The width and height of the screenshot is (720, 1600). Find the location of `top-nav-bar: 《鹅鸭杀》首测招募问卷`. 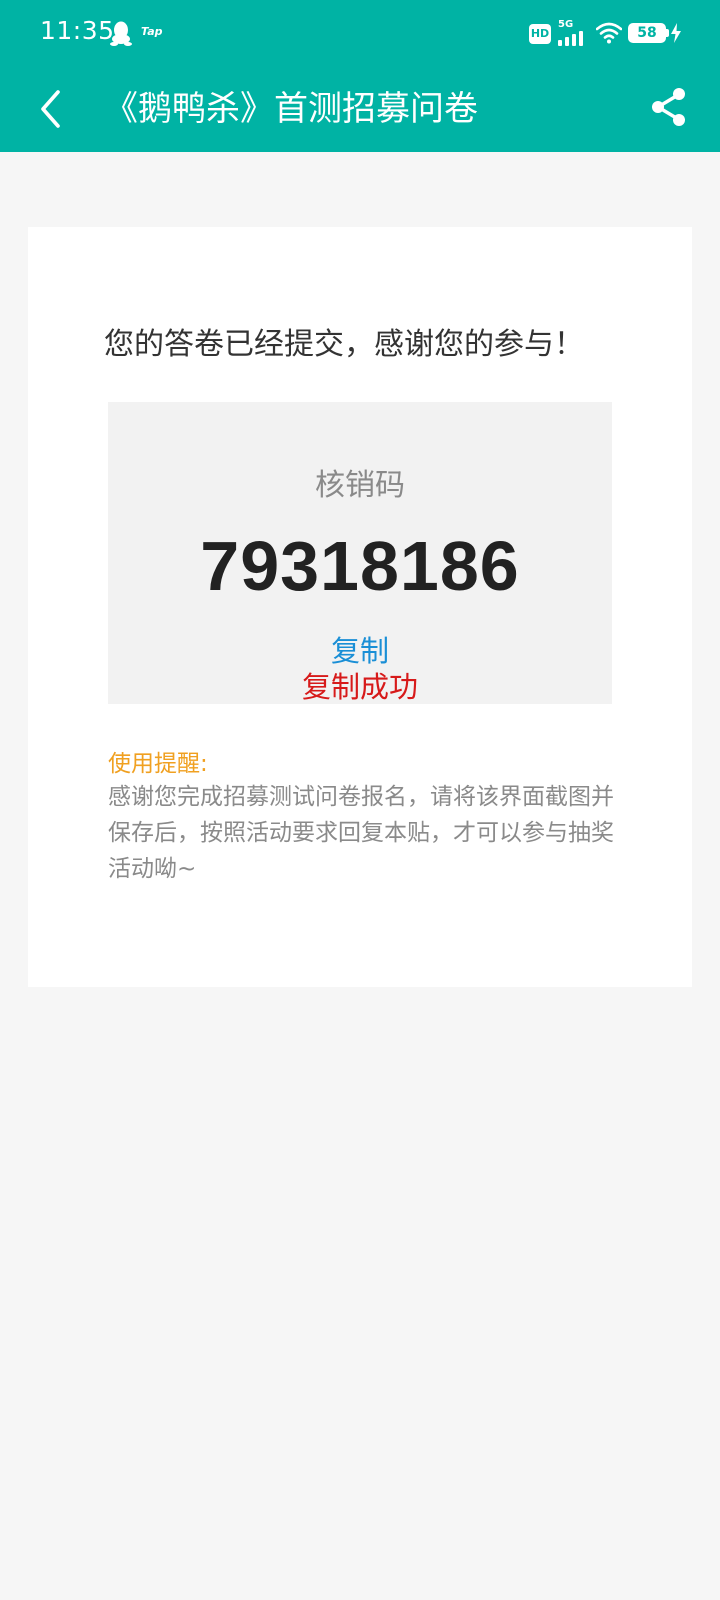

top-nav-bar: 《鹅鸭杀》首测招募问卷 is located at coordinates (360, 109).